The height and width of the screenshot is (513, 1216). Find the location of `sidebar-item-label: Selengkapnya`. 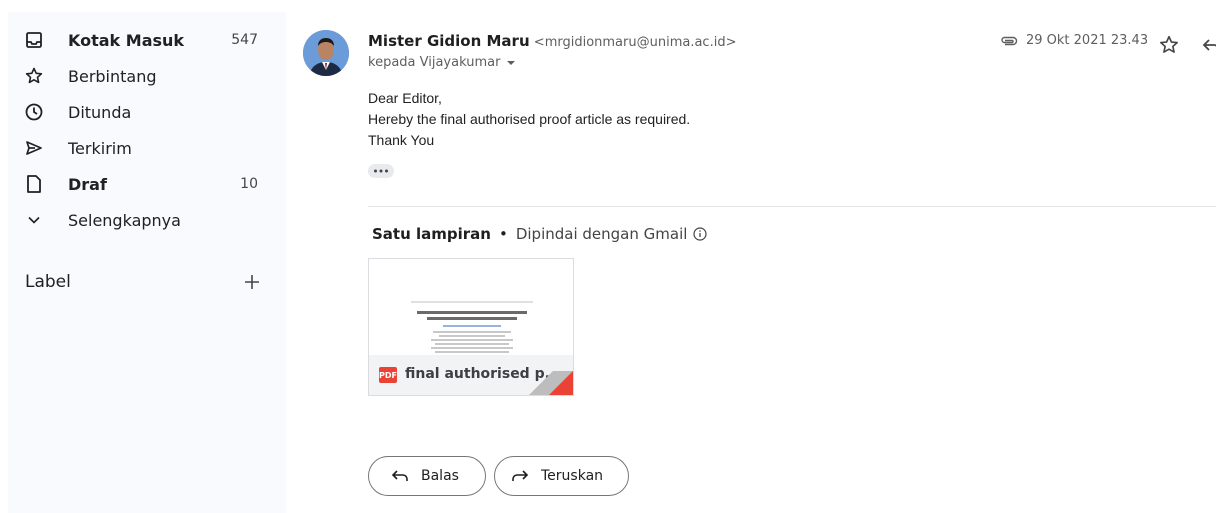

sidebar-item-label: Selengkapnya is located at coordinates (124, 220).